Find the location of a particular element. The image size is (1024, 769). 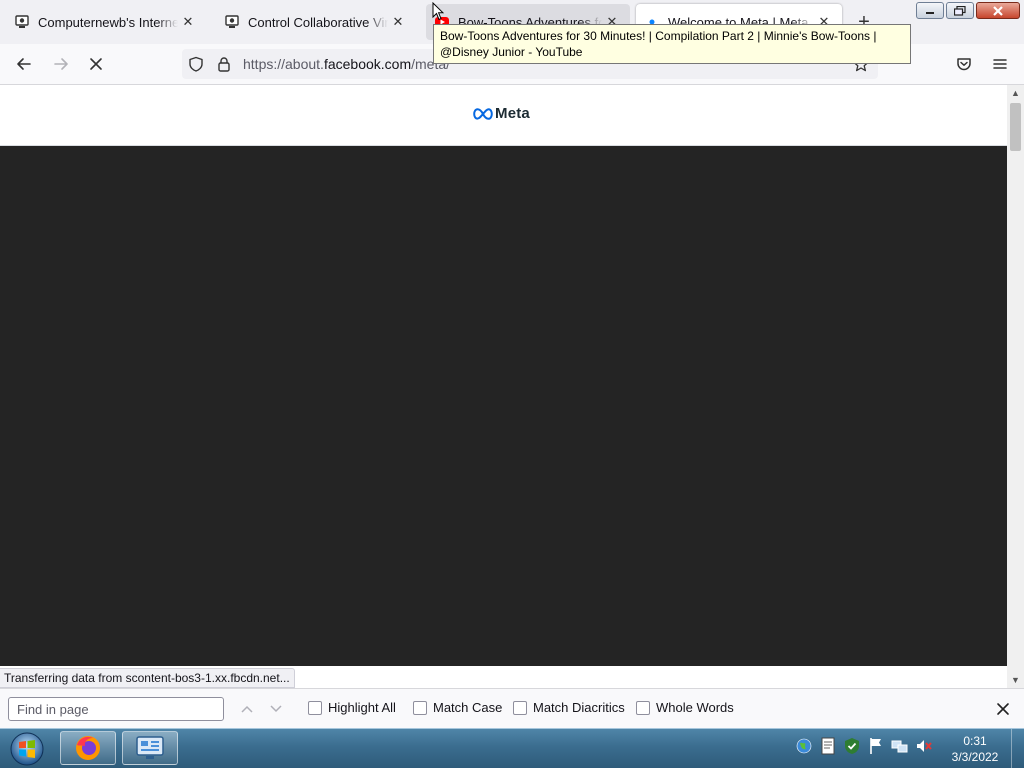

scroll-down-arrow-icon: ▼ is located at coordinates (1015, 680).